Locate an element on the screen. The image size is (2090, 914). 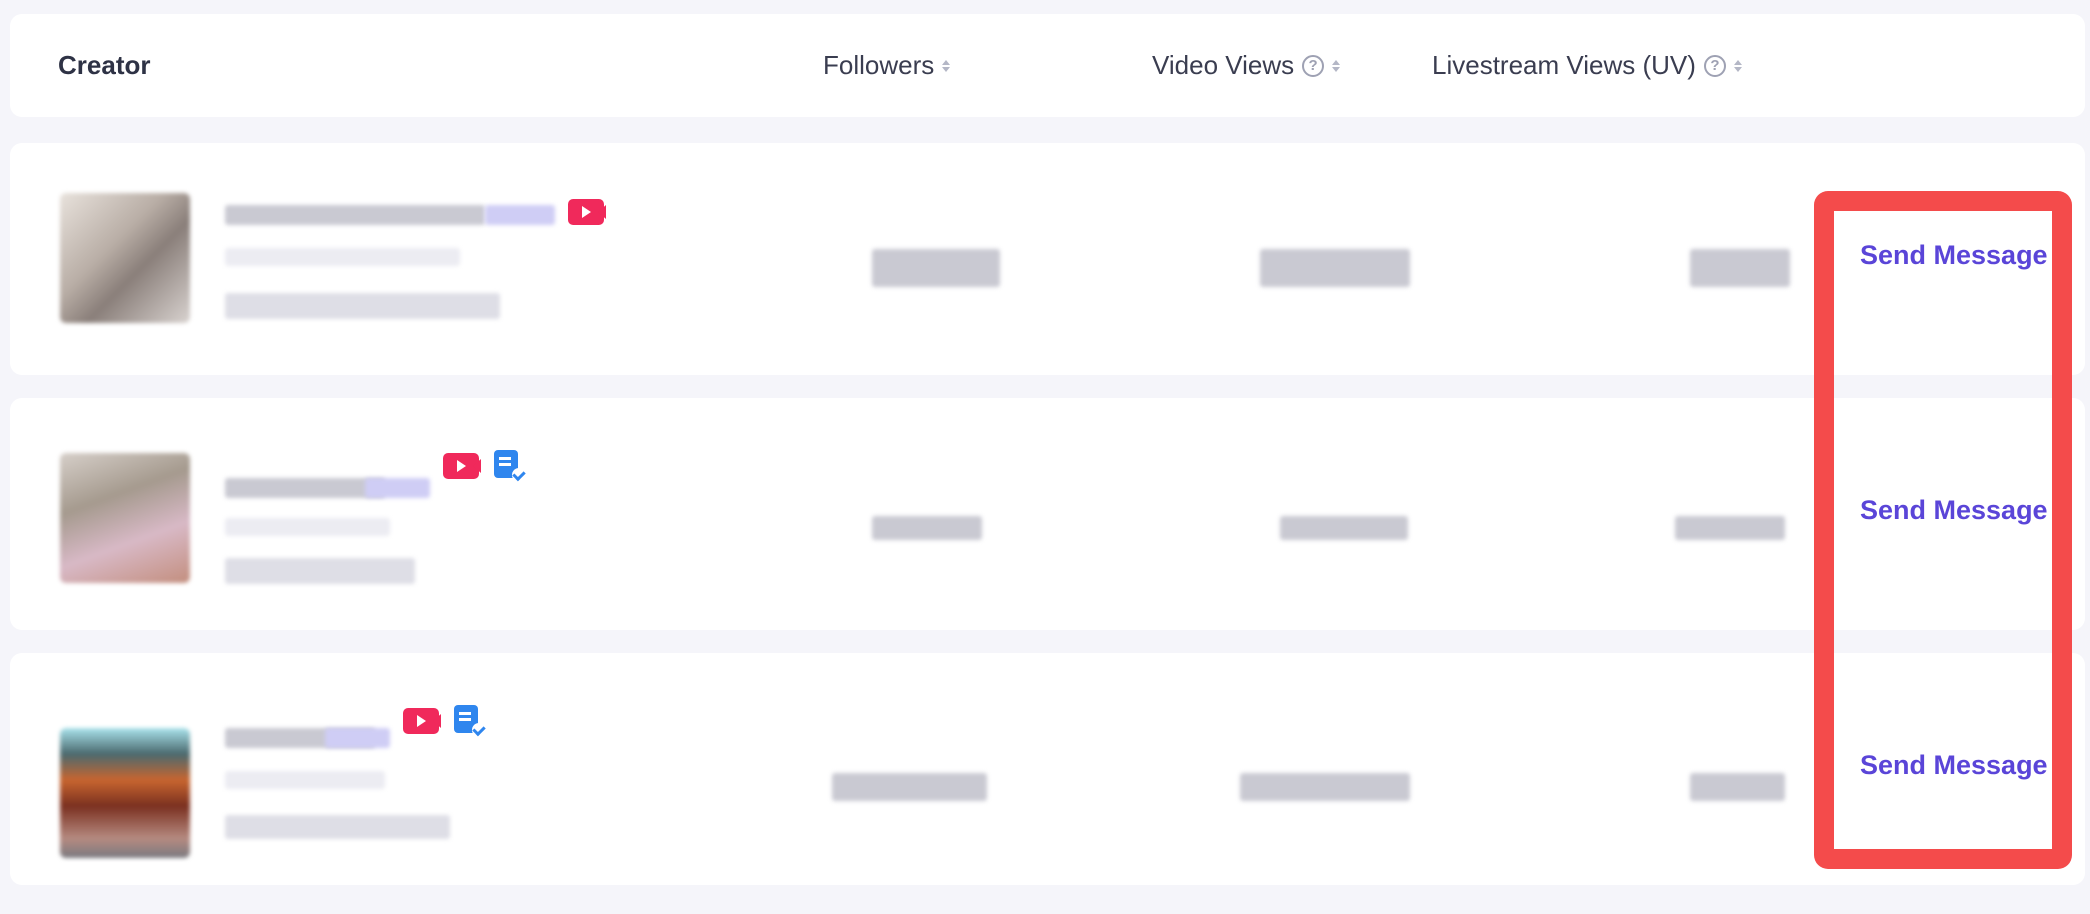
column-header-creator: Creator is located at coordinates (104, 65).